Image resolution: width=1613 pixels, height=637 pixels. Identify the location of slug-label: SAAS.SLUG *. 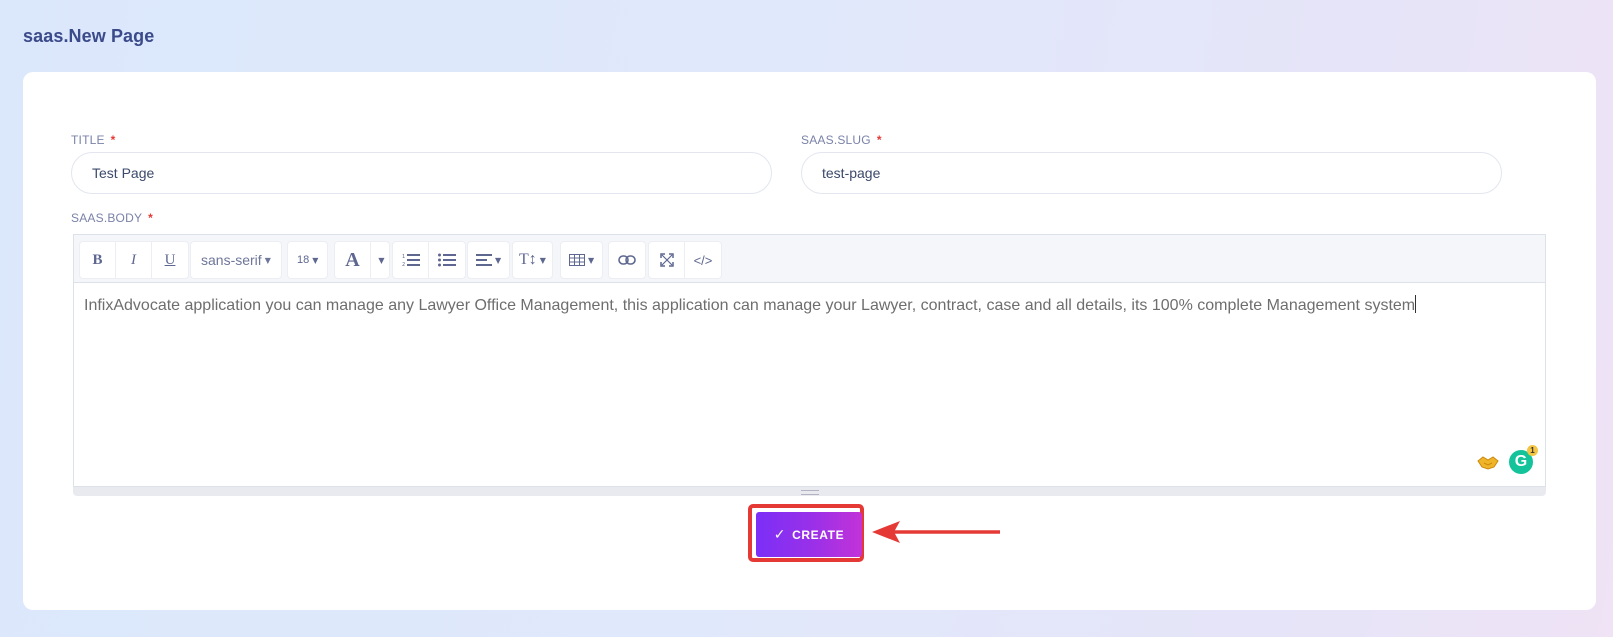
(841, 140).